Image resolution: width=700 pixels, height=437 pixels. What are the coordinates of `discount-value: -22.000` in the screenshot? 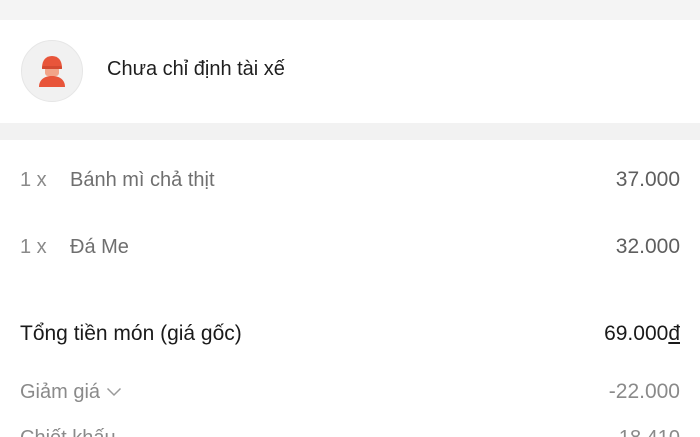 It's located at (644, 391).